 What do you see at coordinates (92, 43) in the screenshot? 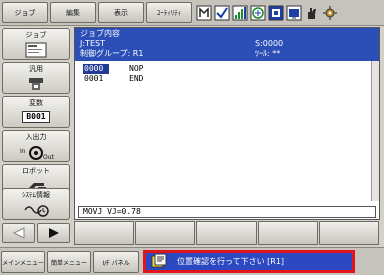
I see `job-name: J:TEST` at bounding box center [92, 43].